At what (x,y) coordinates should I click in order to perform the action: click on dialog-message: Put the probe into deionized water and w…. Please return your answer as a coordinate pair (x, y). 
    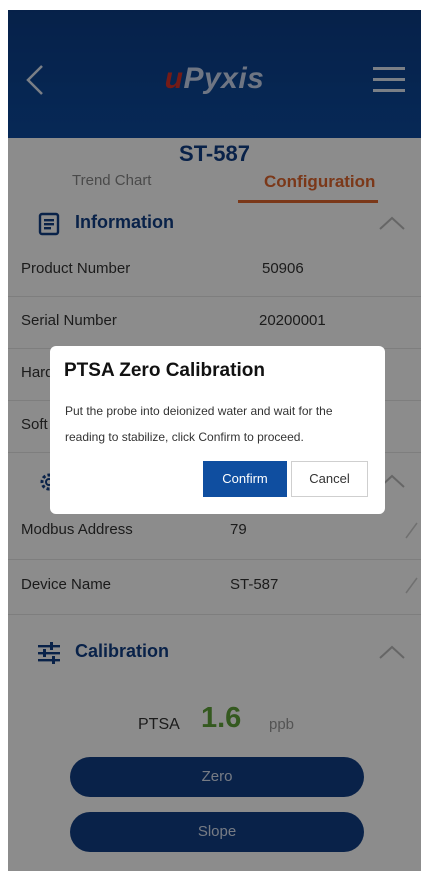
    Looking at the image, I should click on (199, 424).